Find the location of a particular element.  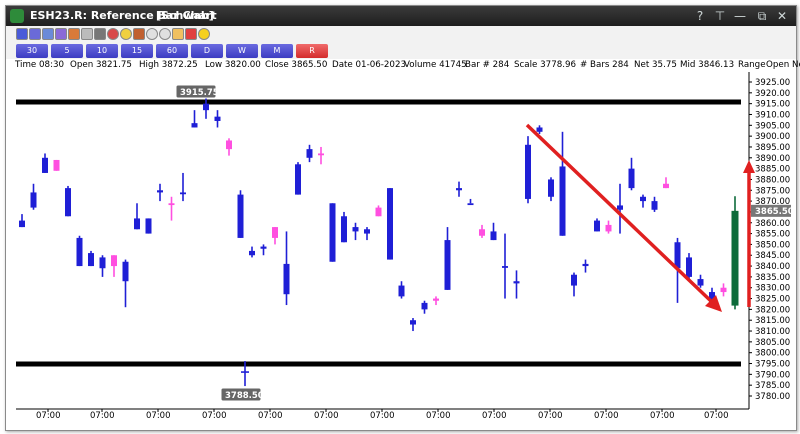

period-30-button: 30 is located at coordinates (32, 51).